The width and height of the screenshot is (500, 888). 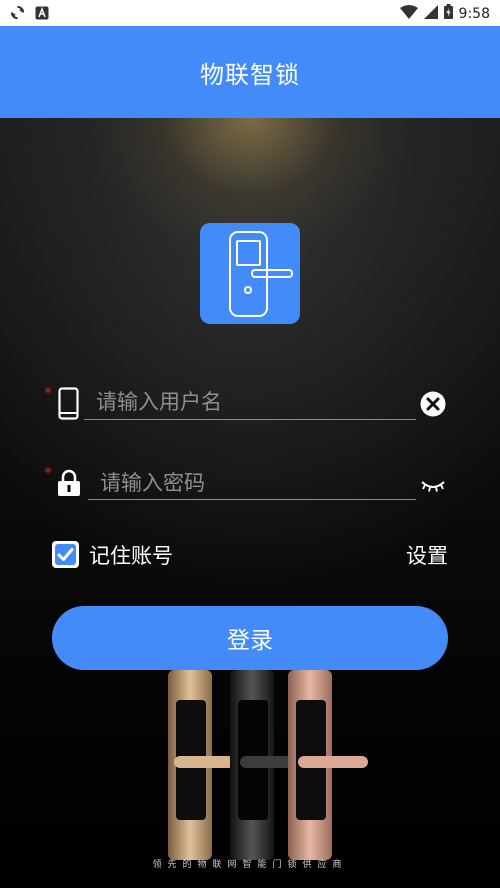 I want to click on username-input, so click(x=251, y=402).